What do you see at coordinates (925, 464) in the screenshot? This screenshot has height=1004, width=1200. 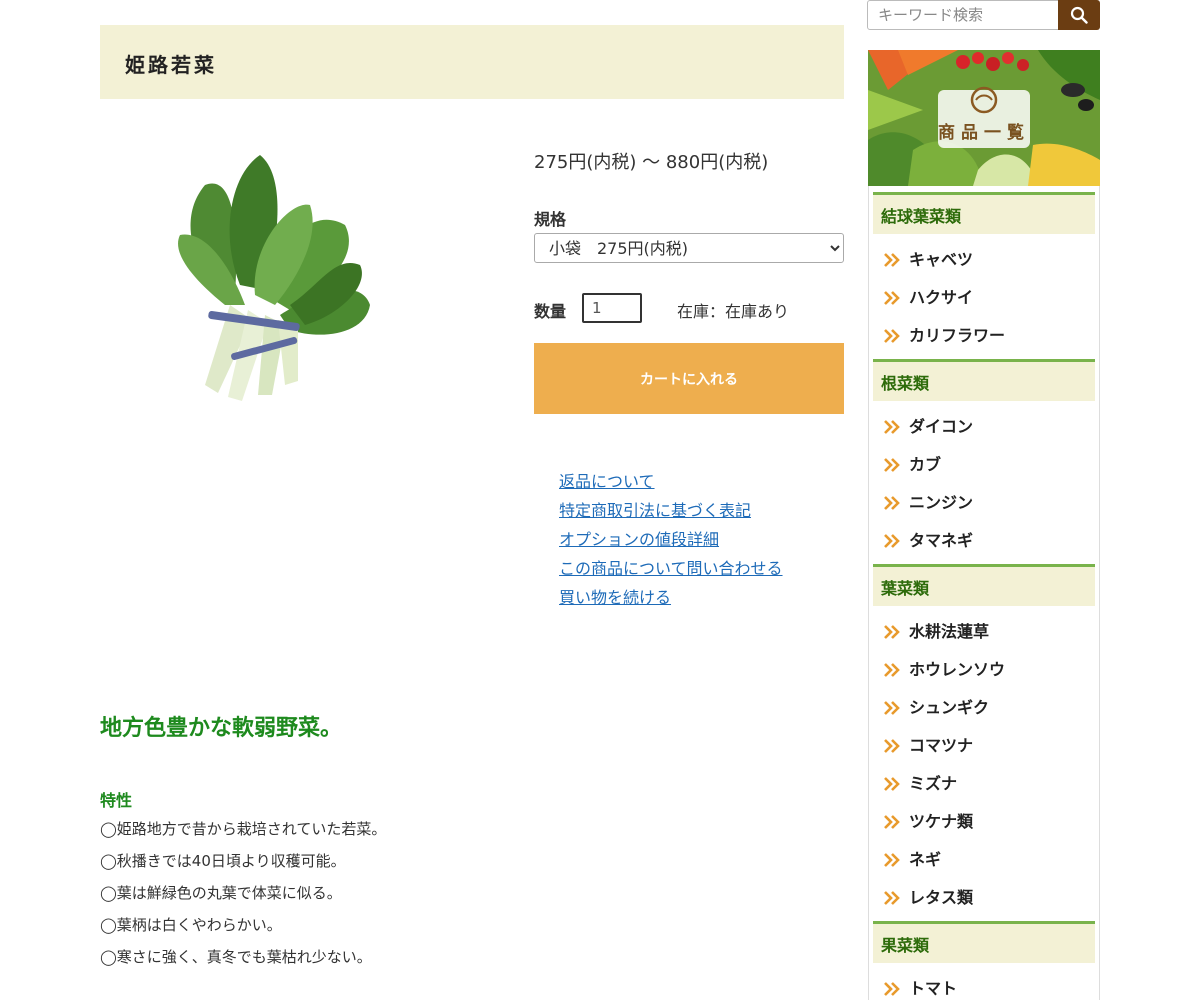 I see `category-item-label: カブ` at bounding box center [925, 464].